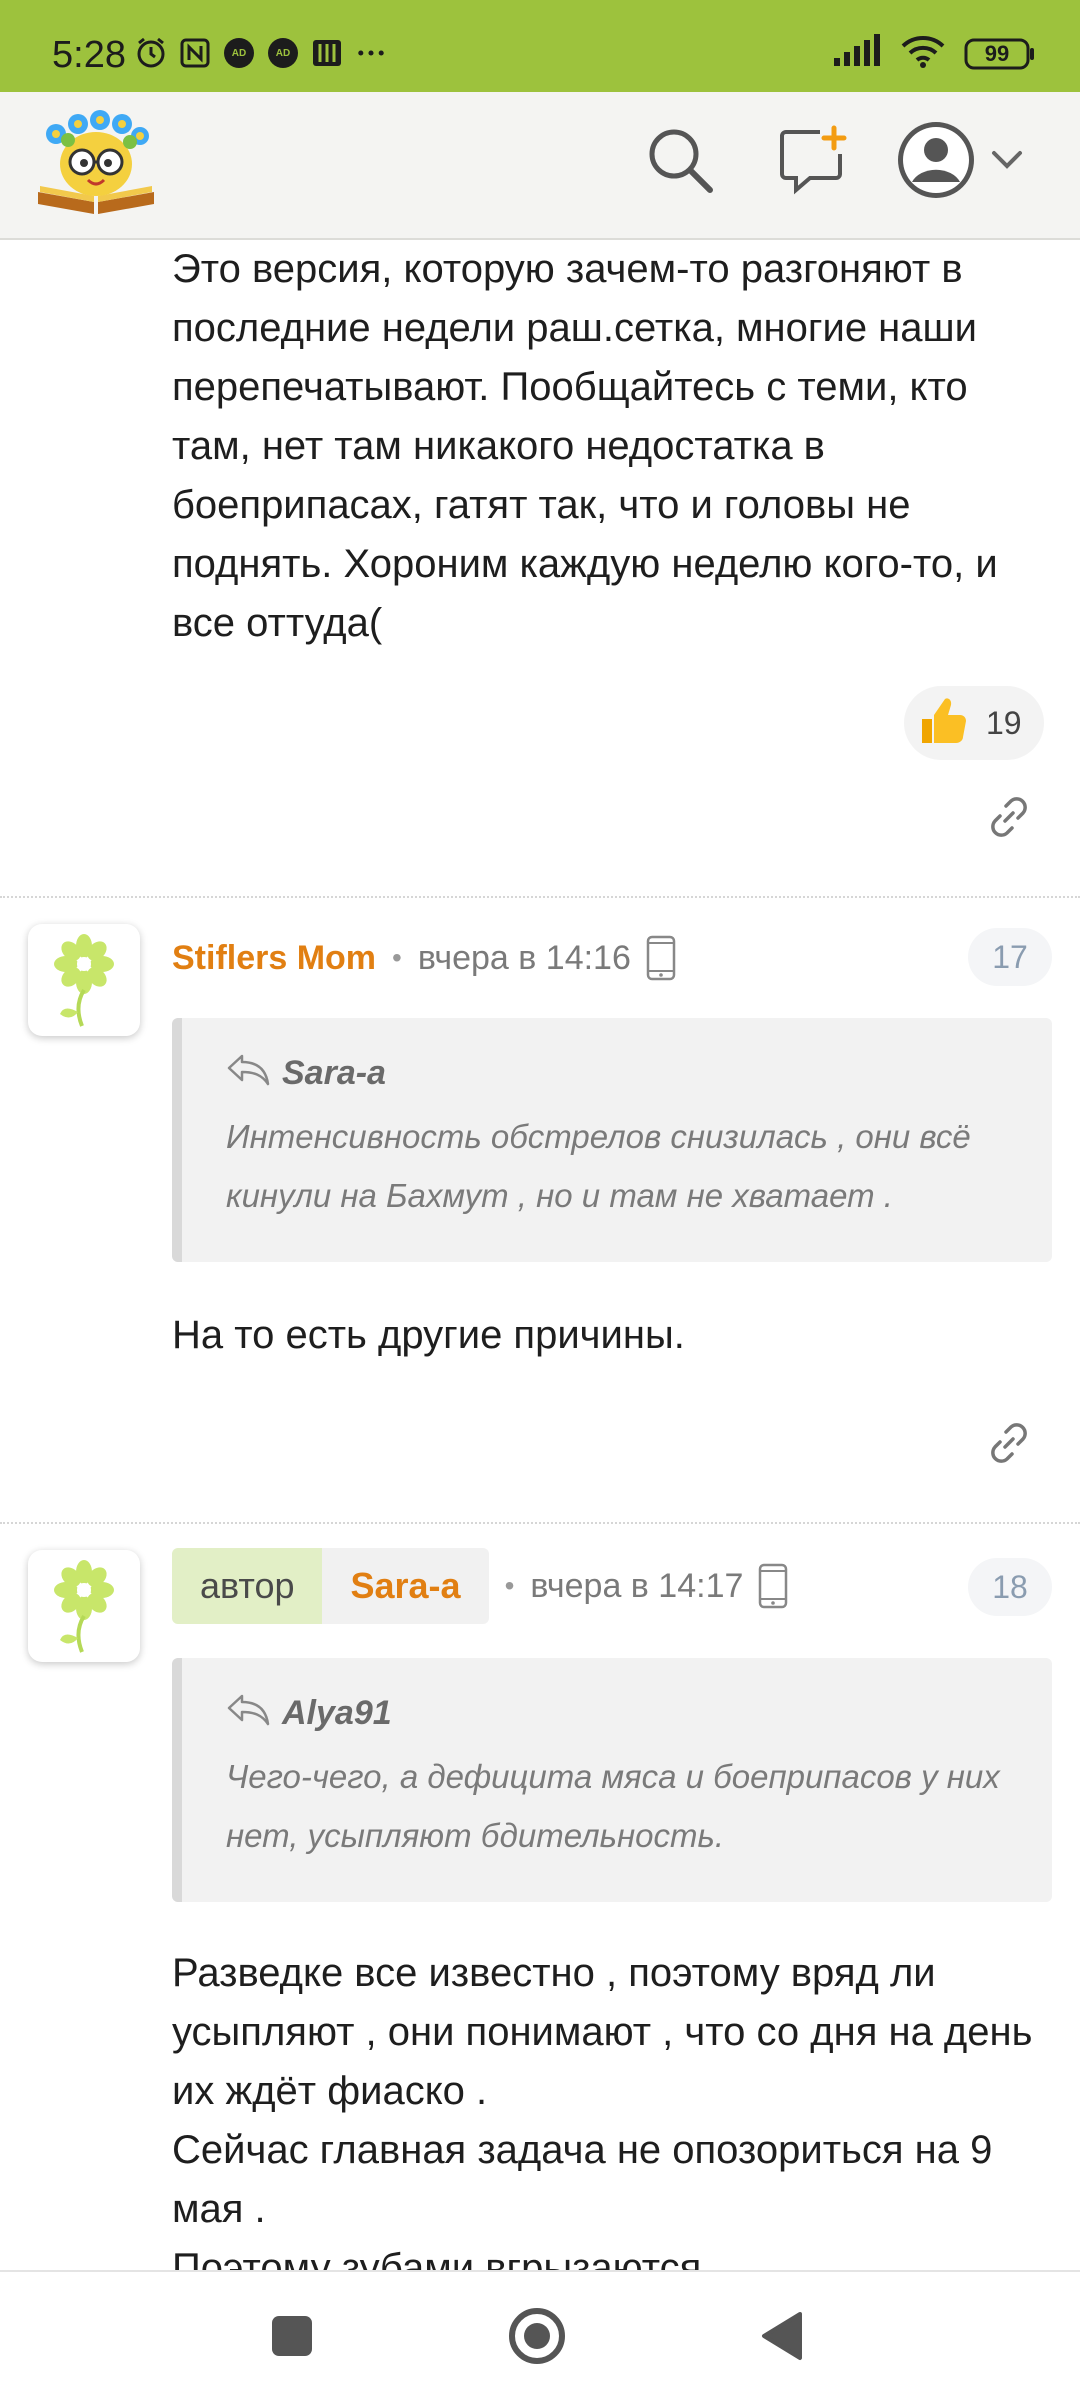 Image resolution: width=1080 pixels, height=2400 pixels. I want to click on site-header, so click(540, 166).